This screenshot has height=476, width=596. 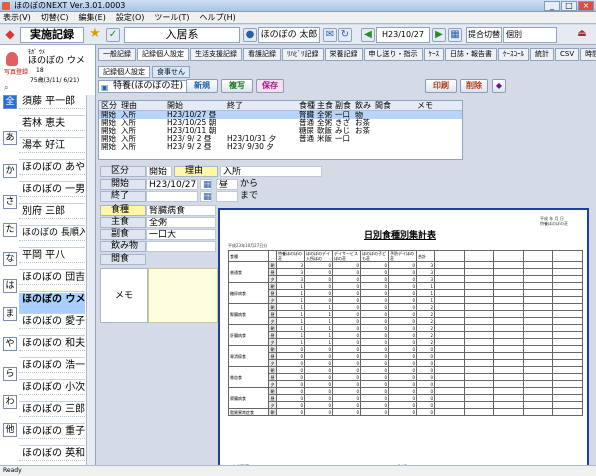 I want to click on patient-item: ほのぼの 愛子, so click(x=52, y=325).